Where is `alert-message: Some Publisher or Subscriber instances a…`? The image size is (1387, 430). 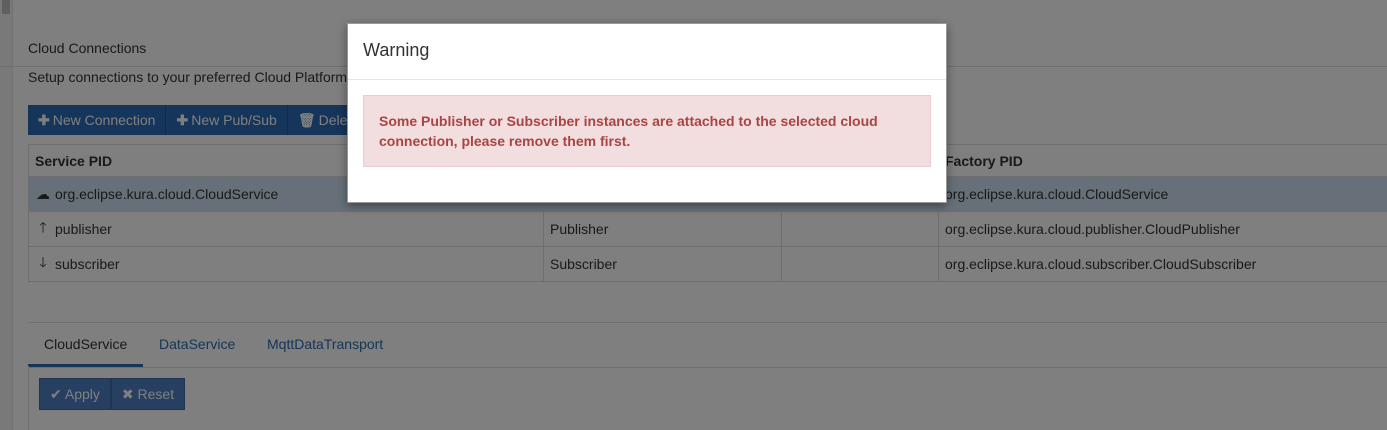 alert-message: Some Publisher or Subscriber instances a… is located at coordinates (647, 131).